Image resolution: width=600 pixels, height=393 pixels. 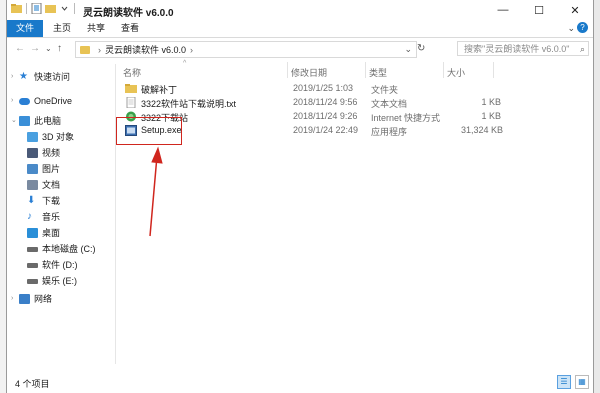 I want to click on item-count: 4 个项目, so click(x=32, y=384).